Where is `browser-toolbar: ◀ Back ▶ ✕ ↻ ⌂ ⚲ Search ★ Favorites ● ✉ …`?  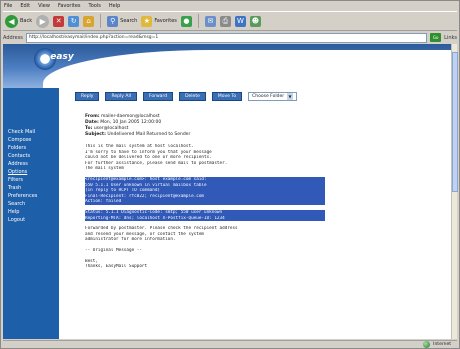 browser-toolbar: ◀ Back ▶ ✕ ↻ ⌂ ⚲ Search ★ Favorites ● ✉ … is located at coordinates (230, 21).